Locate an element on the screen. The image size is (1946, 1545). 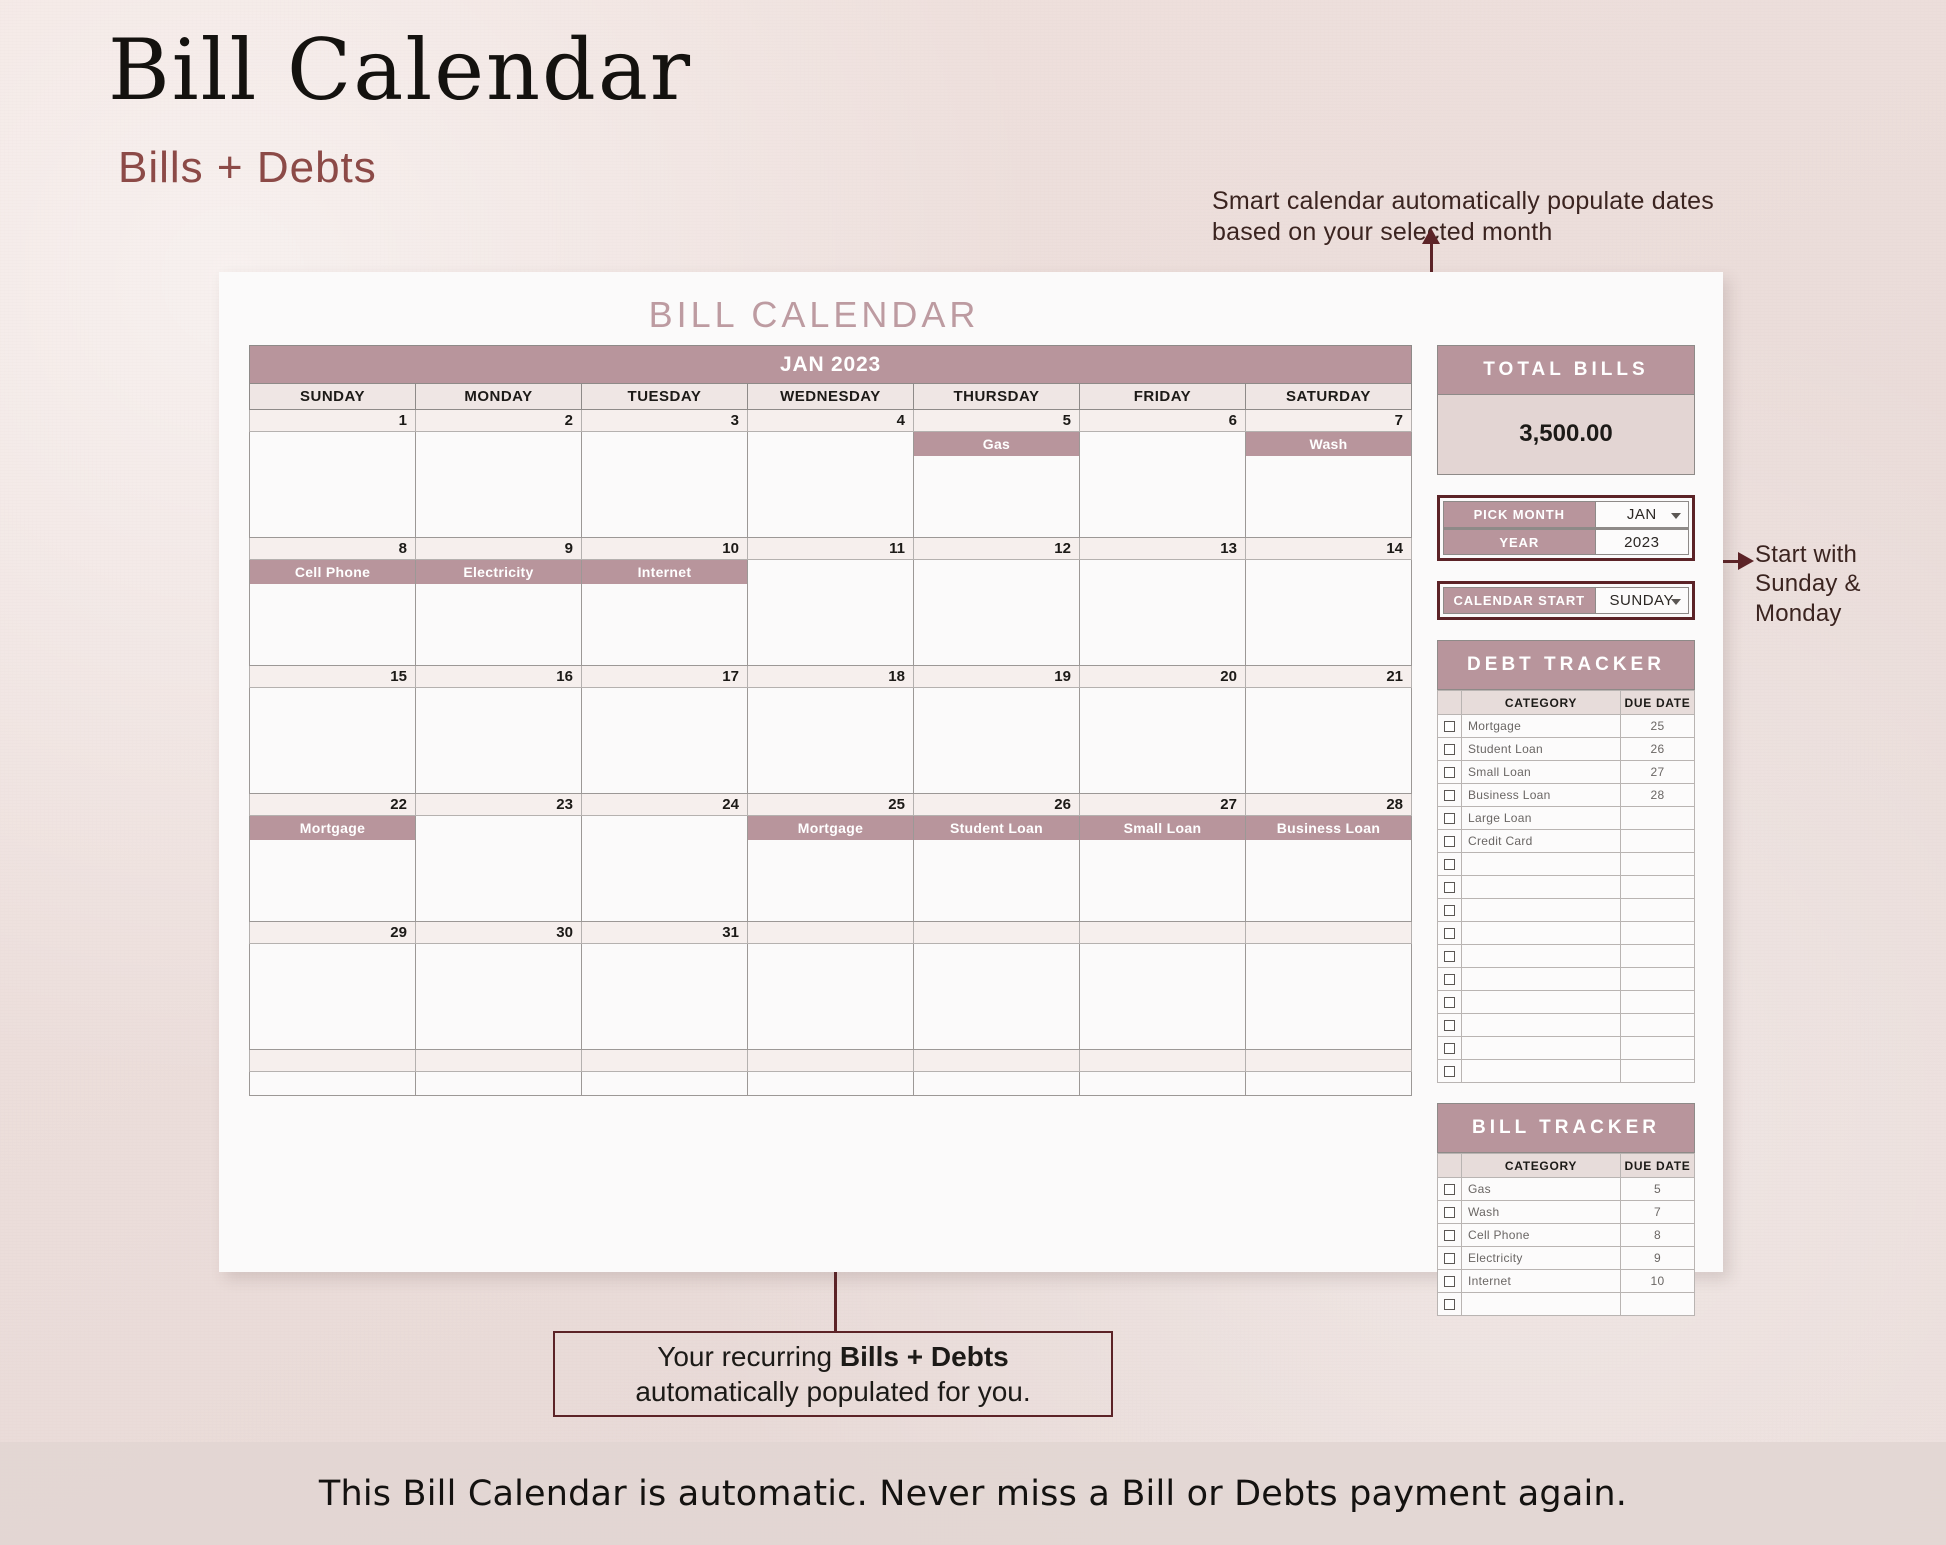
calendar-event-label: Internet is located at coordinates (664, 572).